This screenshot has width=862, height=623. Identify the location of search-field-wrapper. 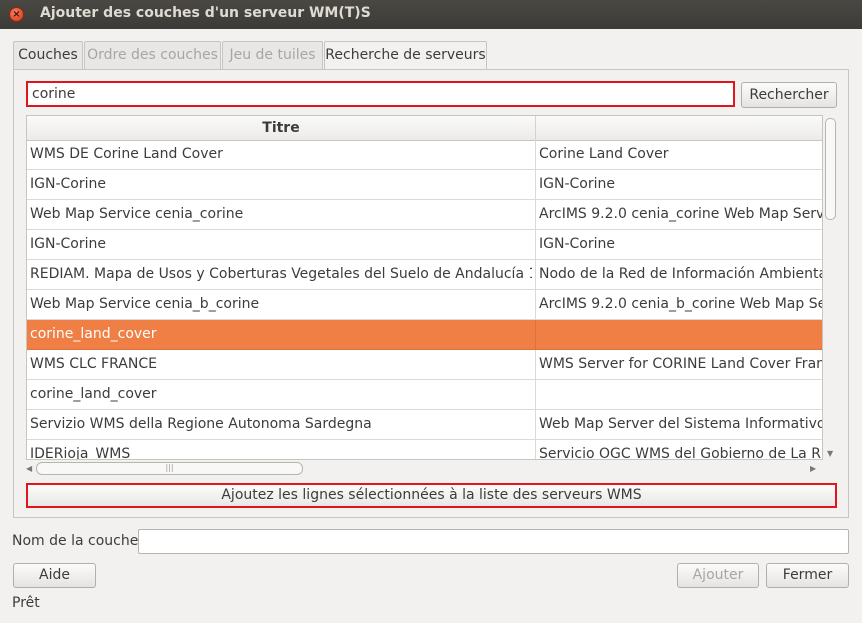
(380, 94).